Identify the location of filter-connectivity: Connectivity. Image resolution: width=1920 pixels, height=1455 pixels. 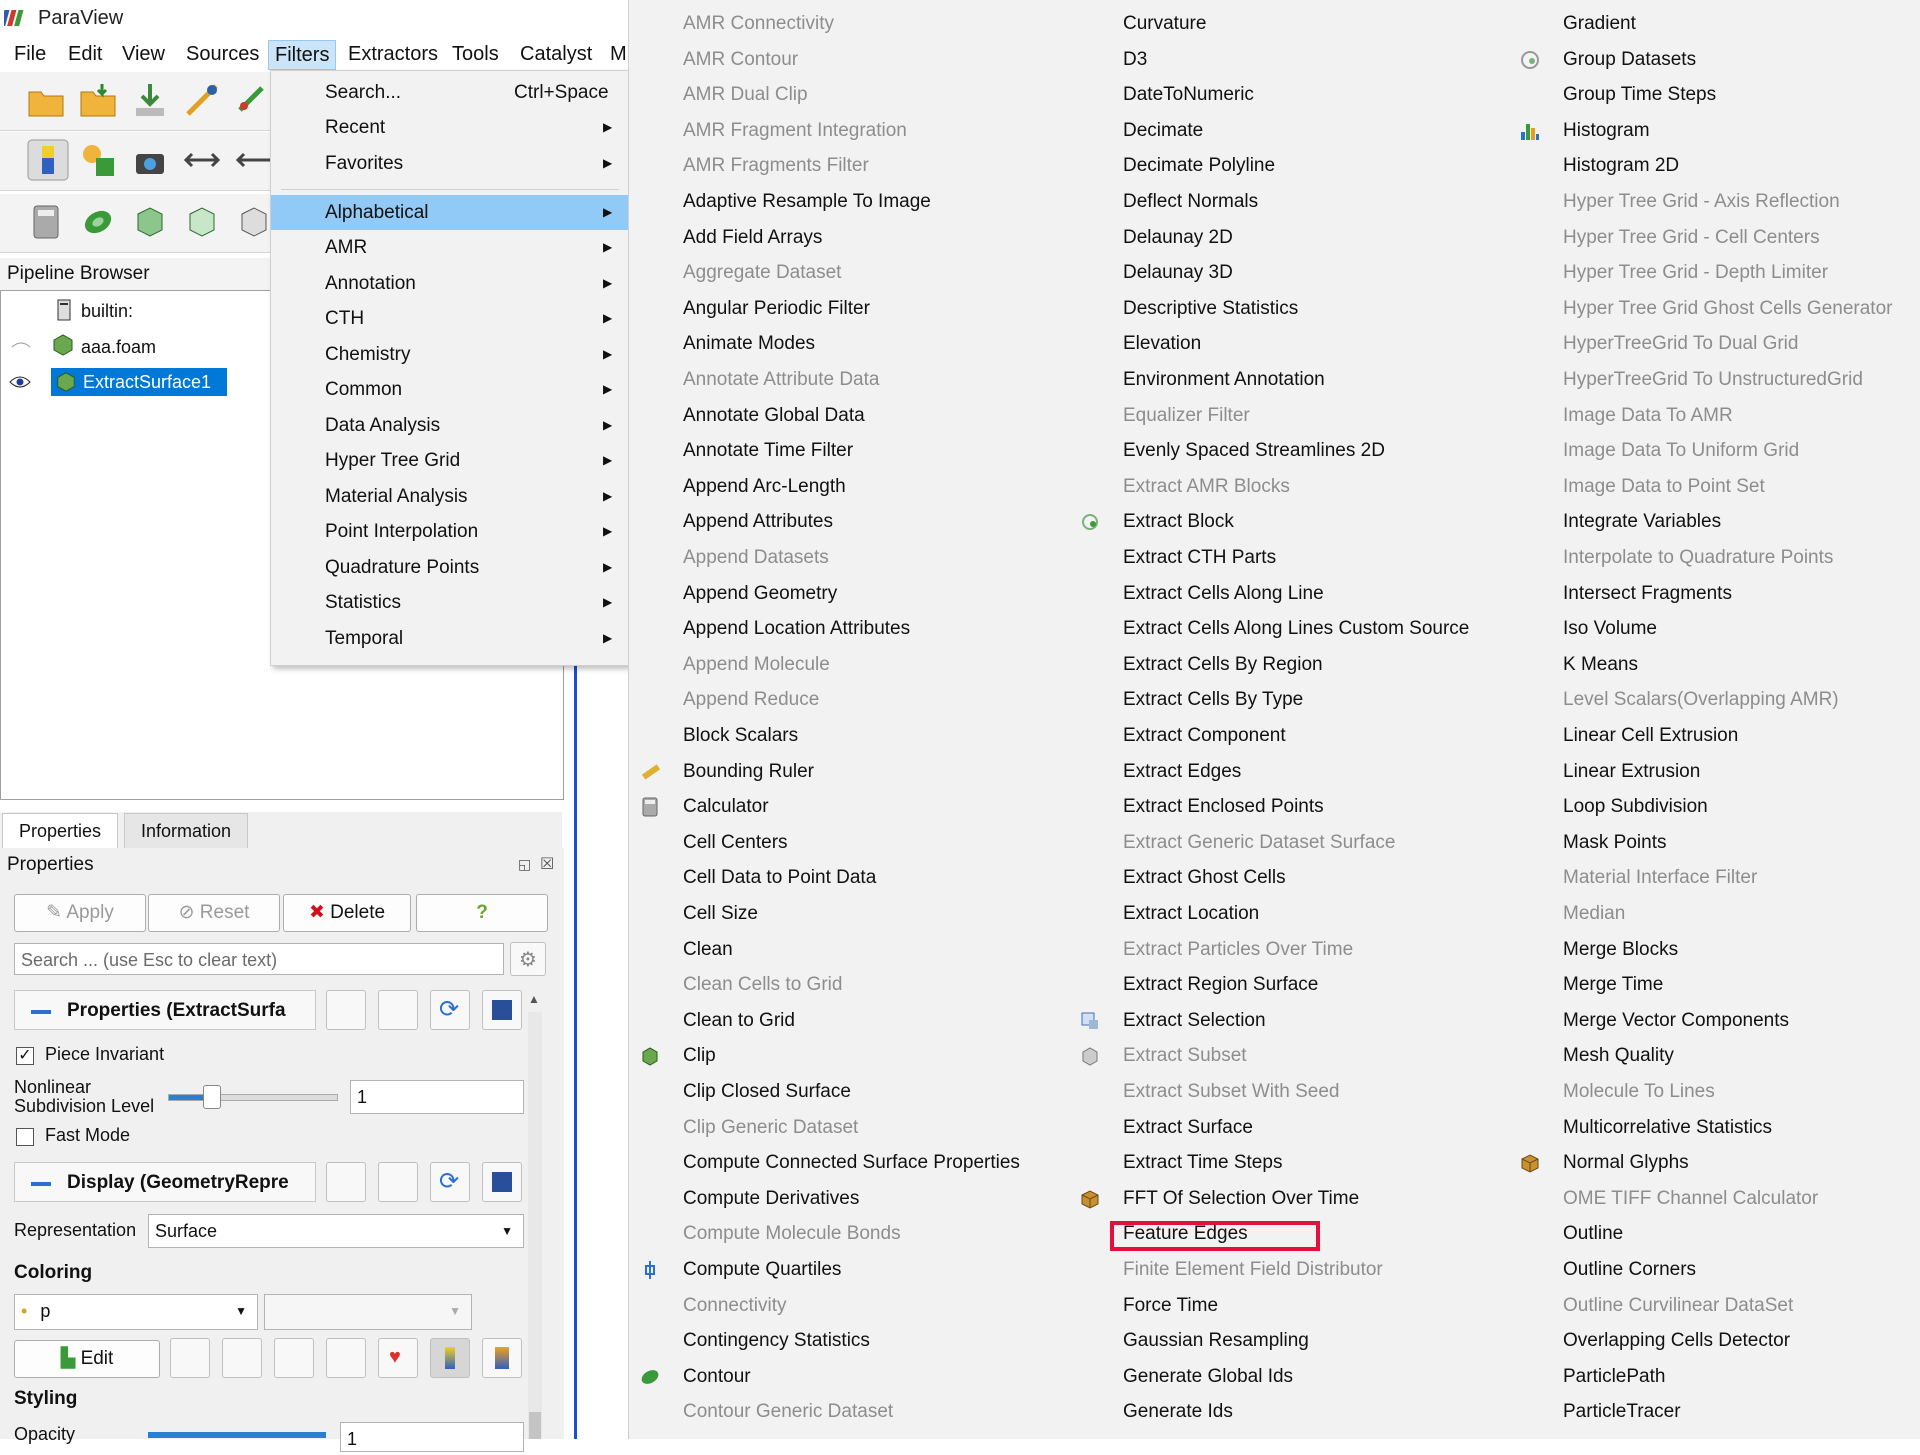
(844, 1306).